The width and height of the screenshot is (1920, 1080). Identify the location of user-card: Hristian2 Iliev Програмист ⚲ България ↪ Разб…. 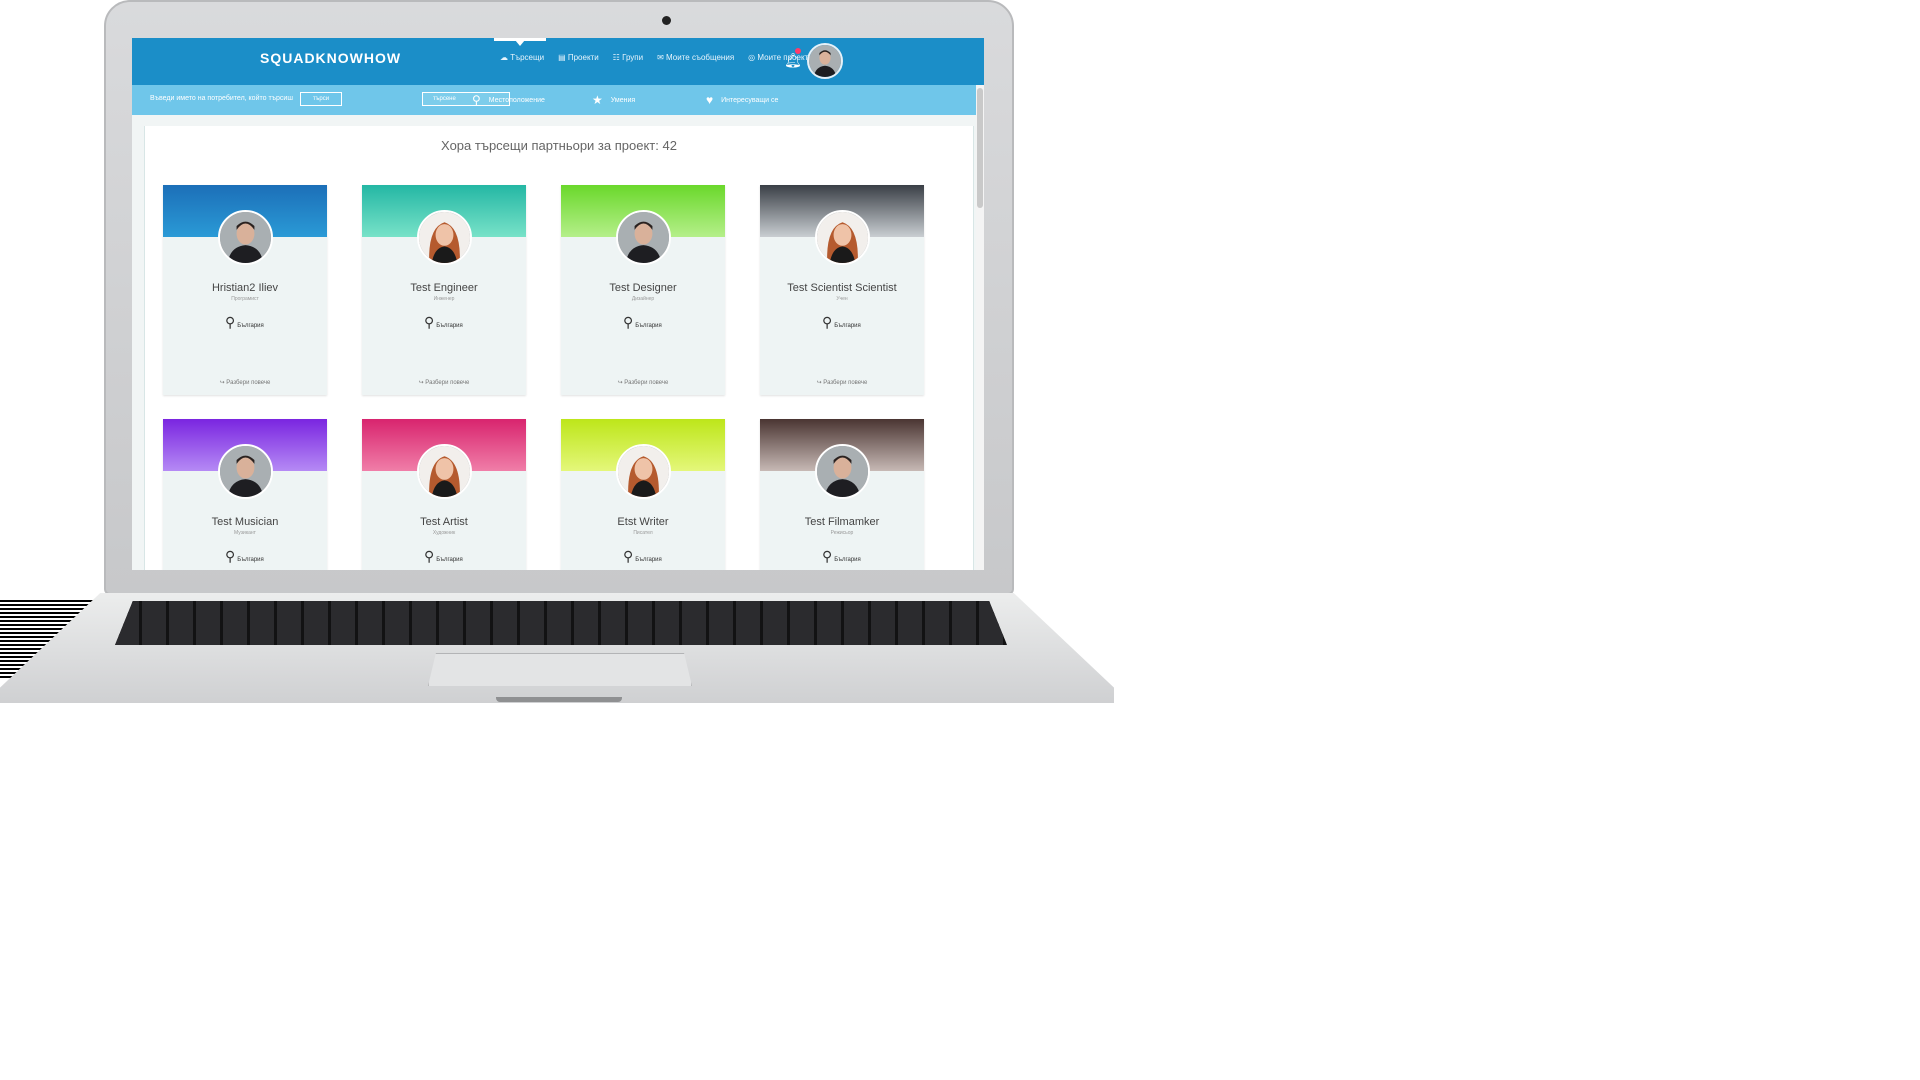
(245, 290).